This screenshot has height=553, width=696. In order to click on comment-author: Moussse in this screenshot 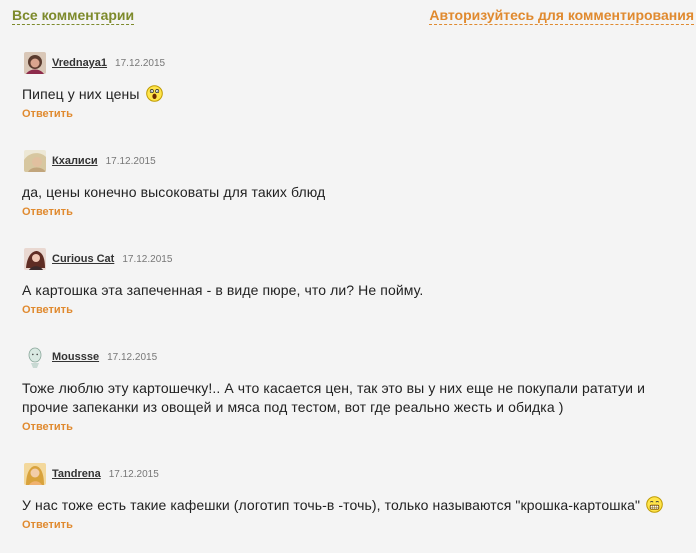, I will do `click(75, 357)`.